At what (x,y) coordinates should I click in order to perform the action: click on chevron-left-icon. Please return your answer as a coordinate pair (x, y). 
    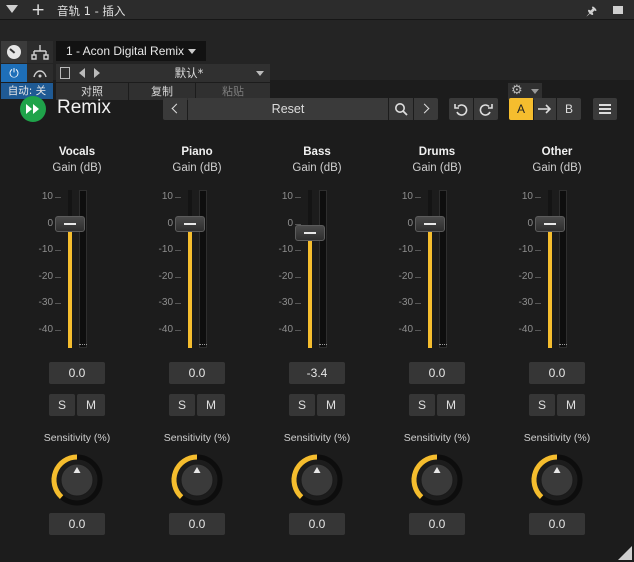
    Looking at the image, I should click on (176, 108).